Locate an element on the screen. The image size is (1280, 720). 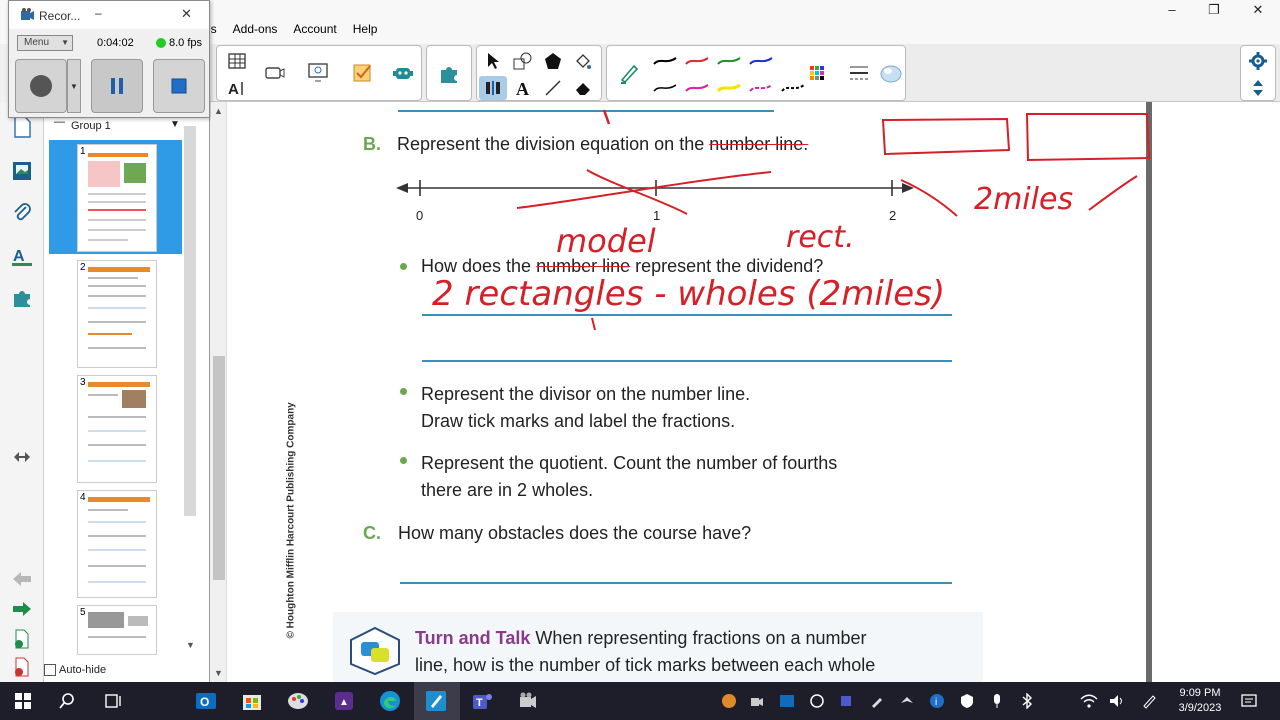
pause-button is located at coordinates (117, 86).